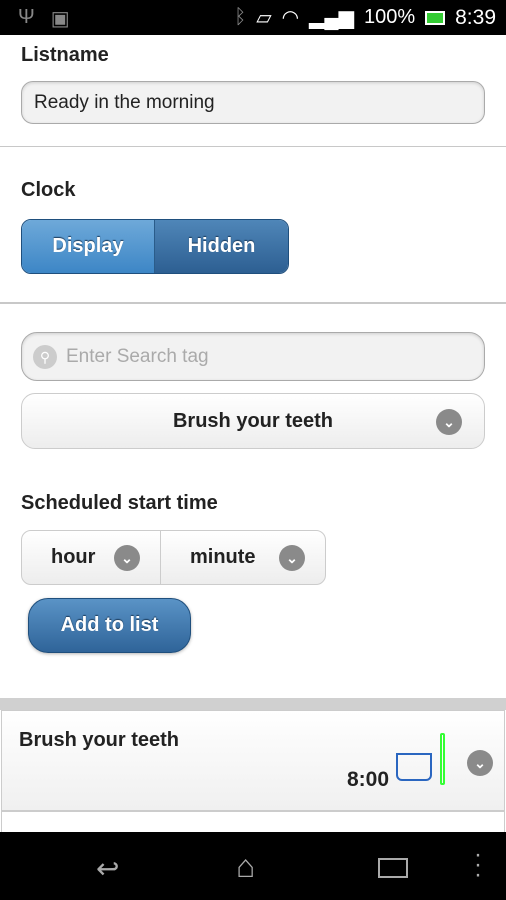  I want to click on clock-display-button: Display, so click(88, 246).